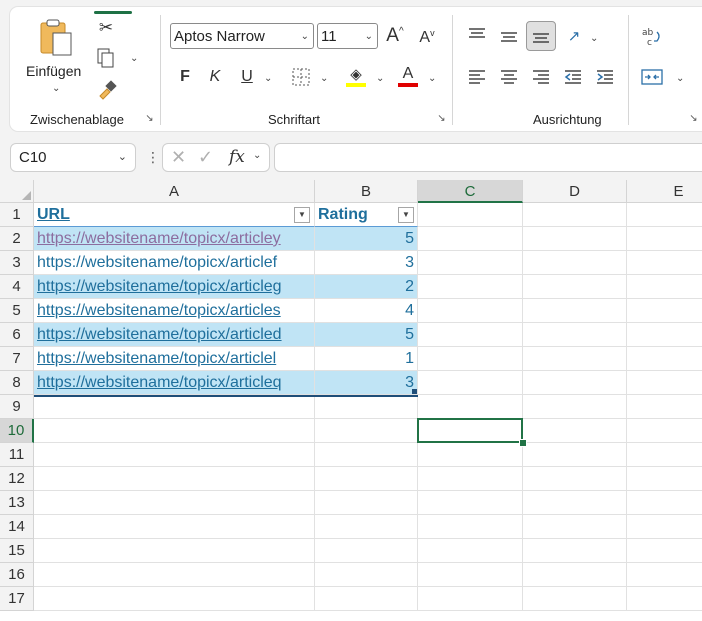 This screenshot has height=621, width=702. I want to click on merge-center-icon, so click(652, 77).